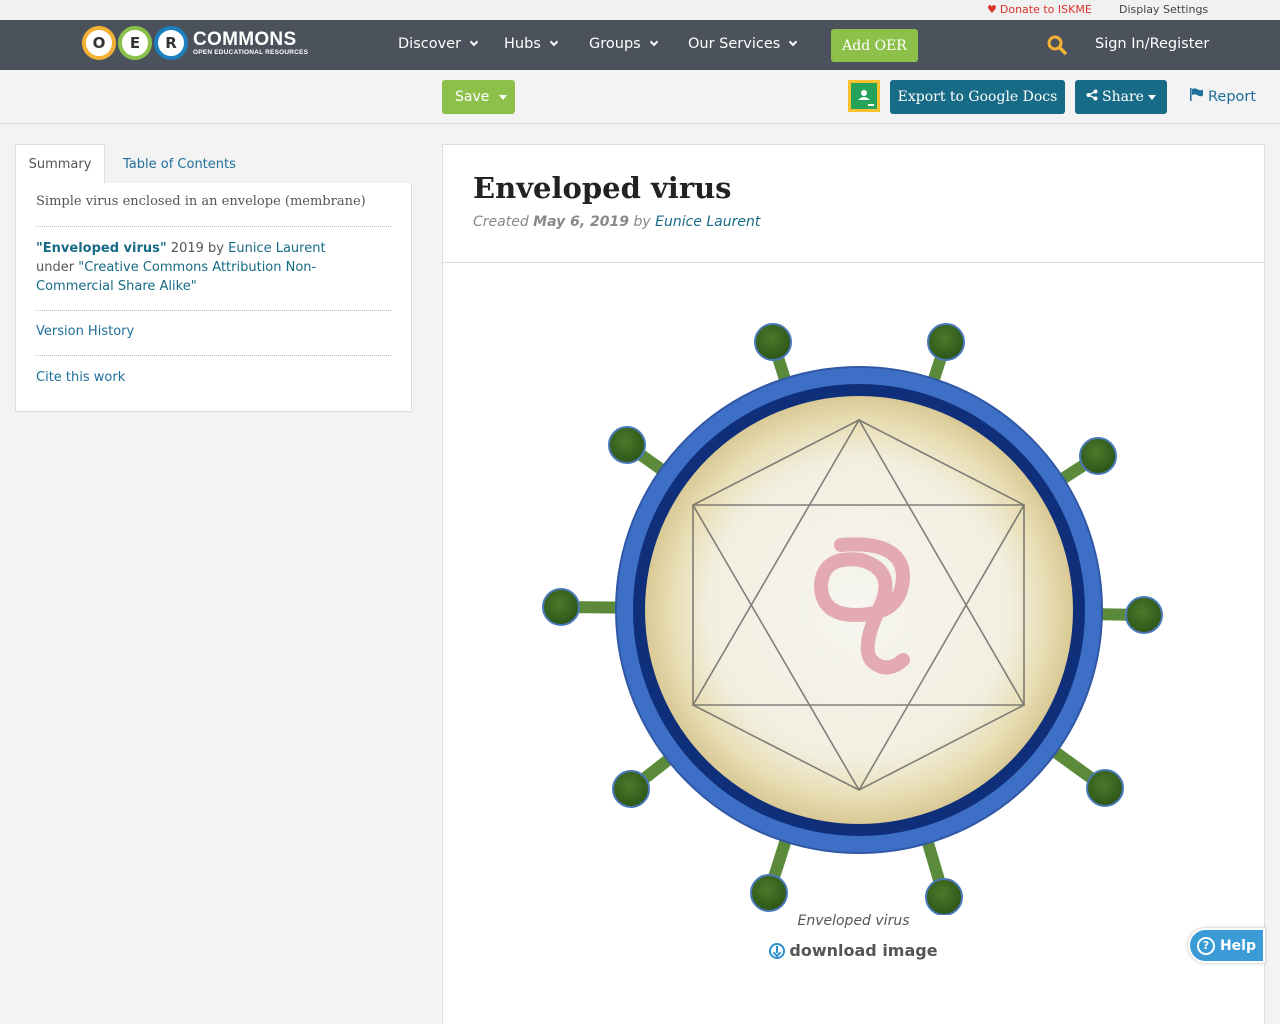 This screenshot has width=1280, height=1024. What do you see at coordinates (640, 97) in the screenshot?
I see `resource-toolbar: Save Export to Google Docs Share Report` at bounding box center [640, 97].